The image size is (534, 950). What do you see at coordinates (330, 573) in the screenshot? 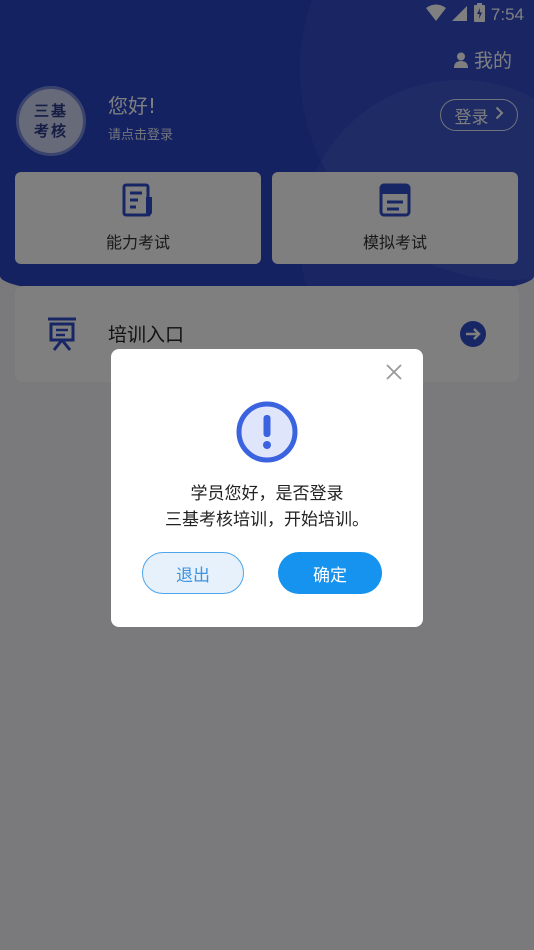
I see `confirm-button: 确定` at bounding box center [330, 573].